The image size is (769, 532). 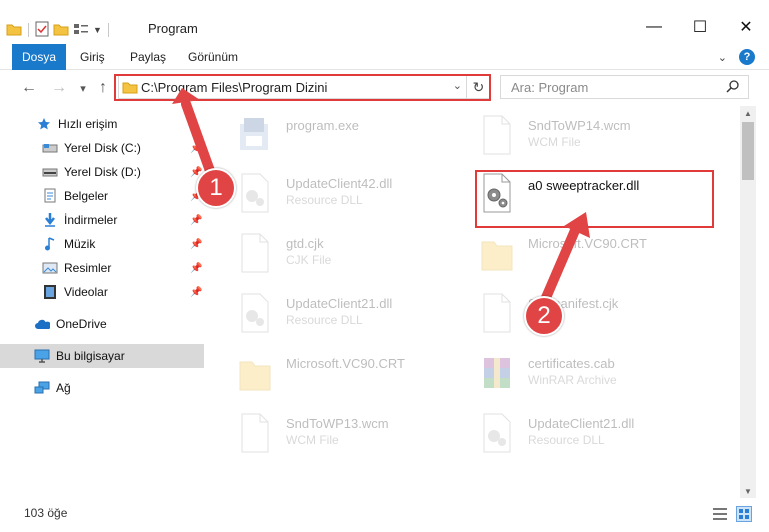 I want to click on window-controls: — ☐ ✕, so click(x=700, y=27).